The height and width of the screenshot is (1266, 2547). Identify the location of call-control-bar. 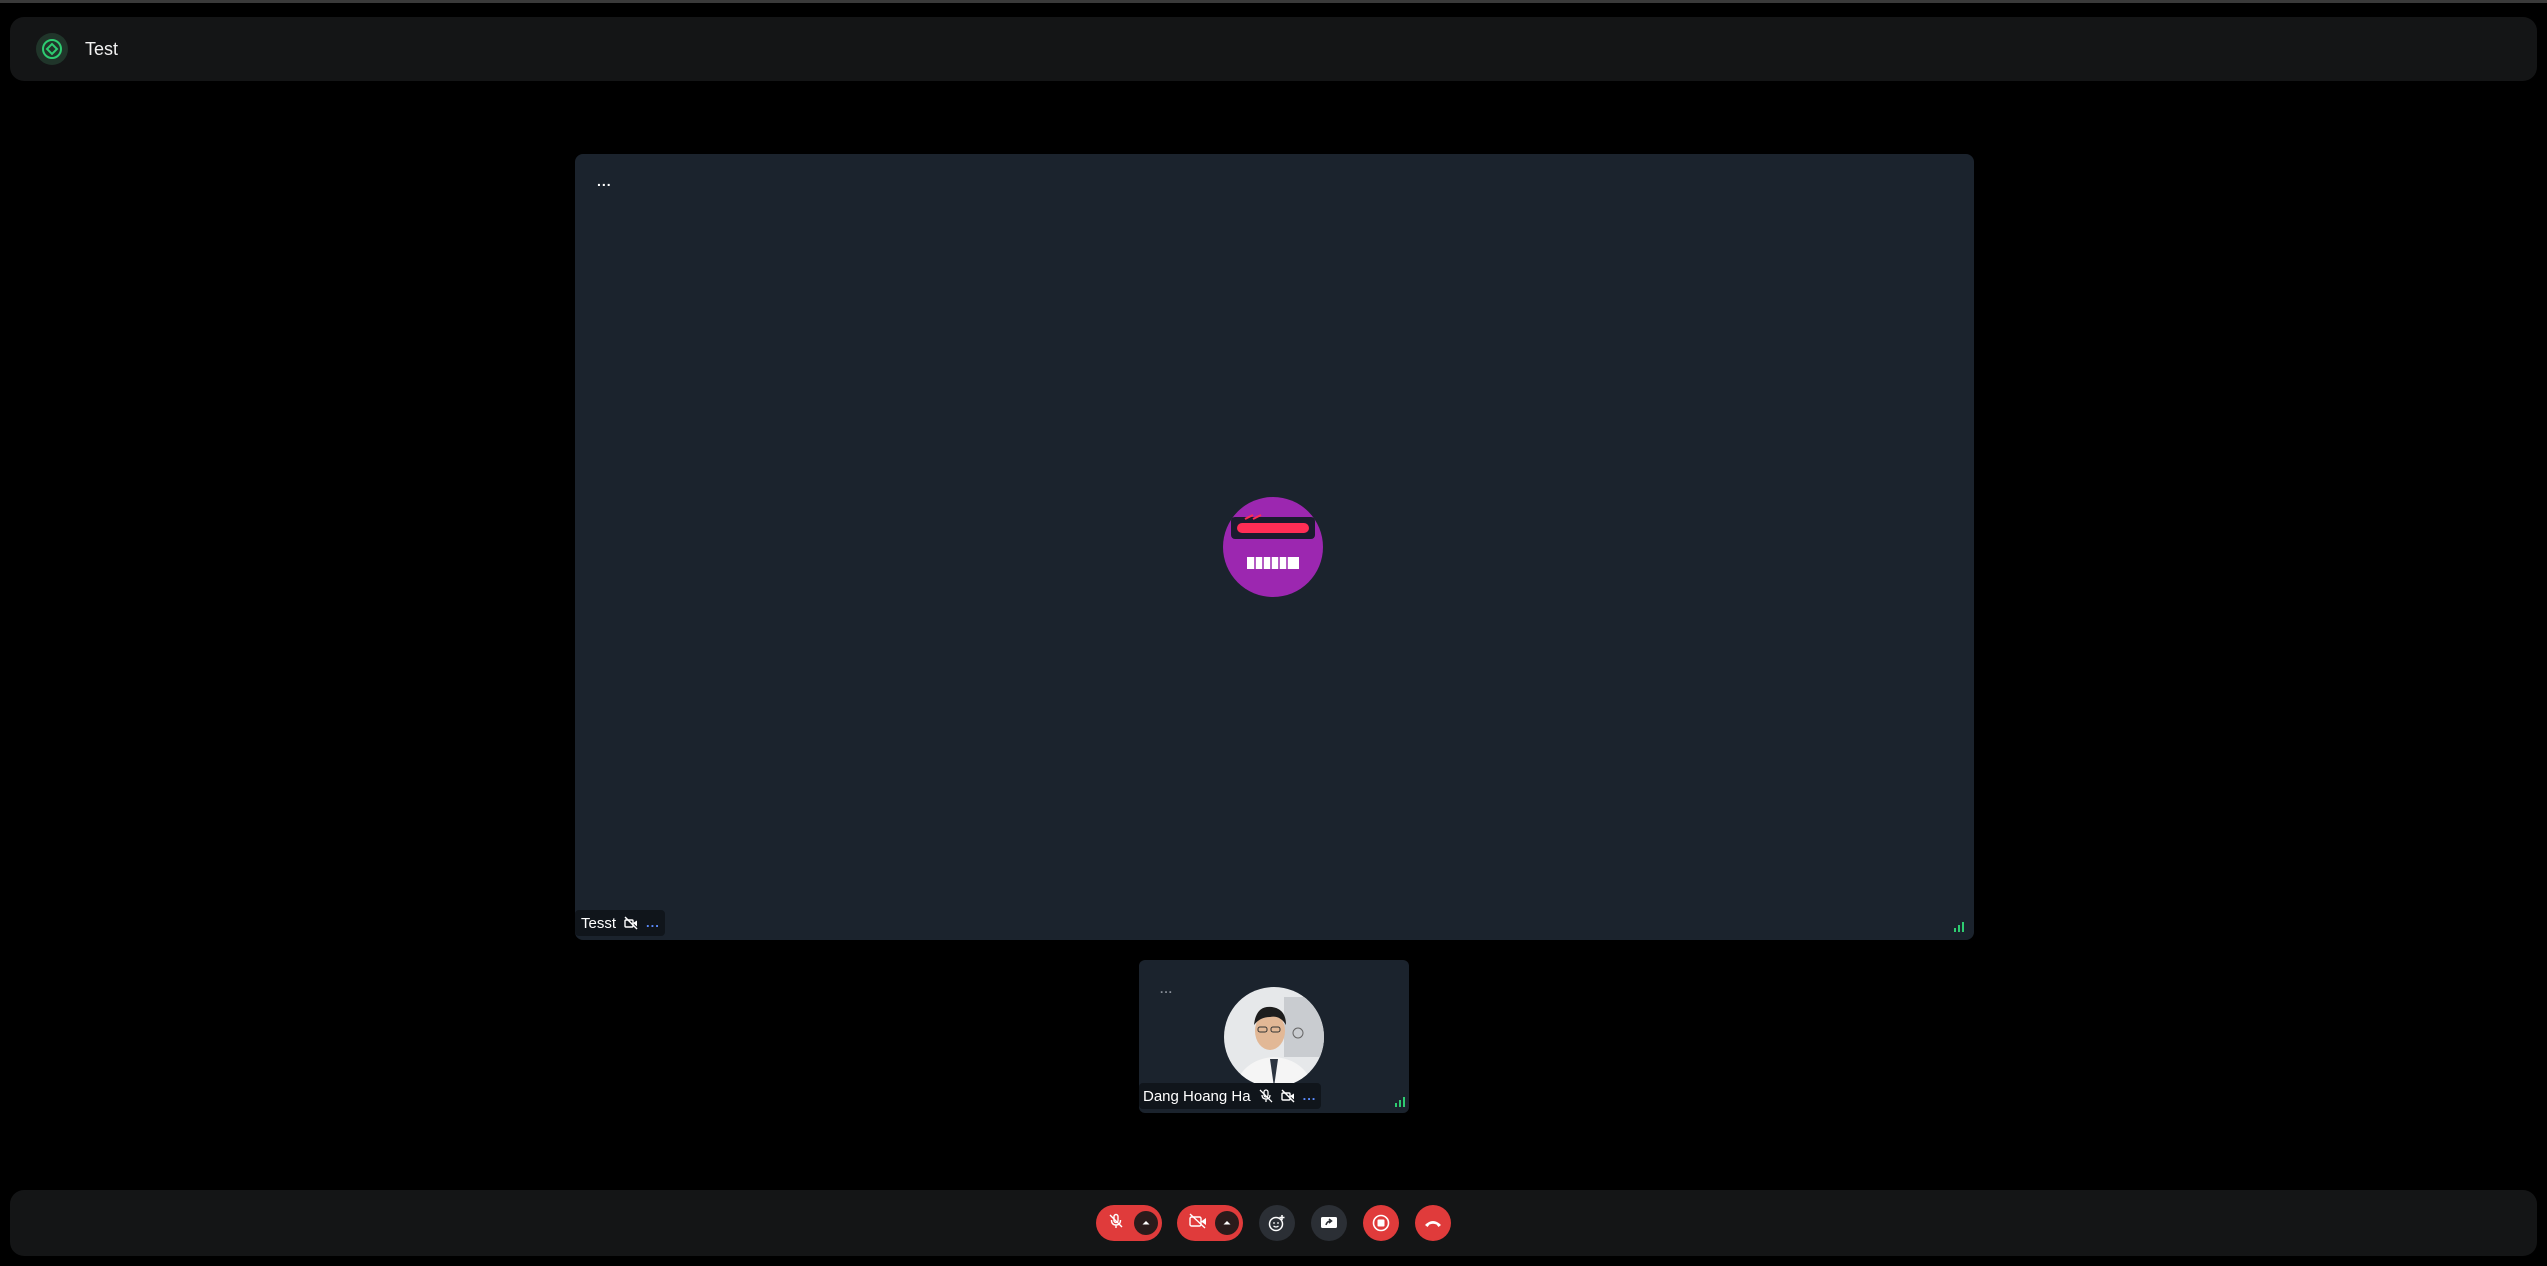
(1273, 1223).